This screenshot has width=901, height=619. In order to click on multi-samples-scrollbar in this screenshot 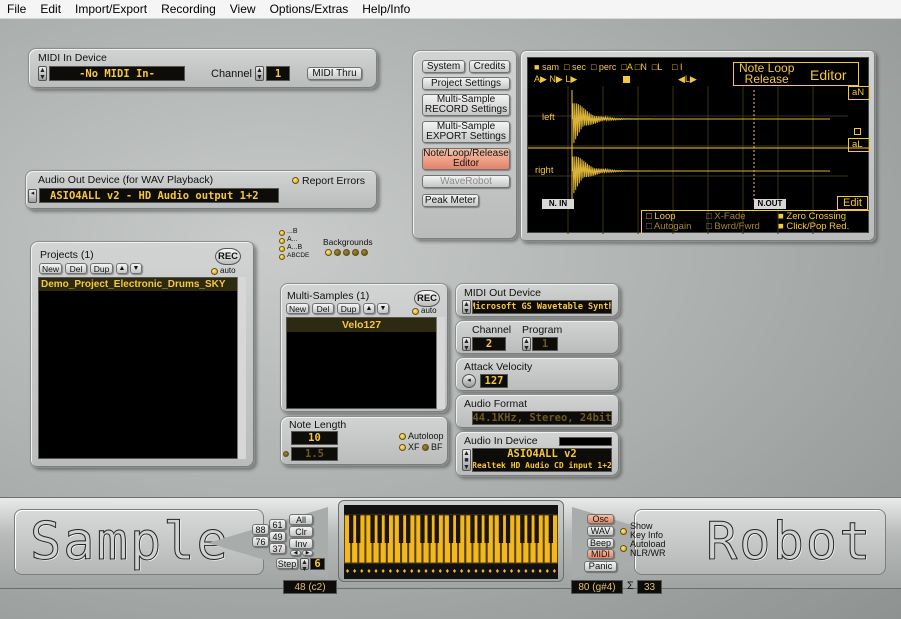, I will do `click(440, 363)`.